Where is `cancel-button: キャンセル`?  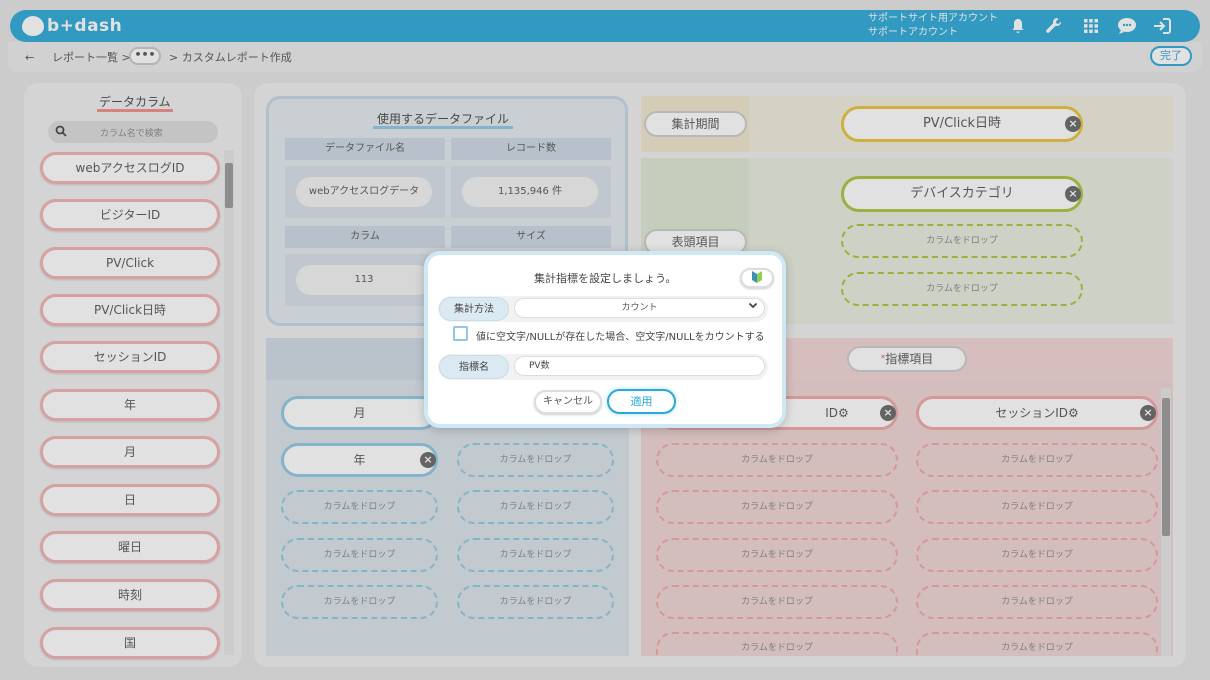 cancel-button: キャンセル is located at coordinates (568, 402).